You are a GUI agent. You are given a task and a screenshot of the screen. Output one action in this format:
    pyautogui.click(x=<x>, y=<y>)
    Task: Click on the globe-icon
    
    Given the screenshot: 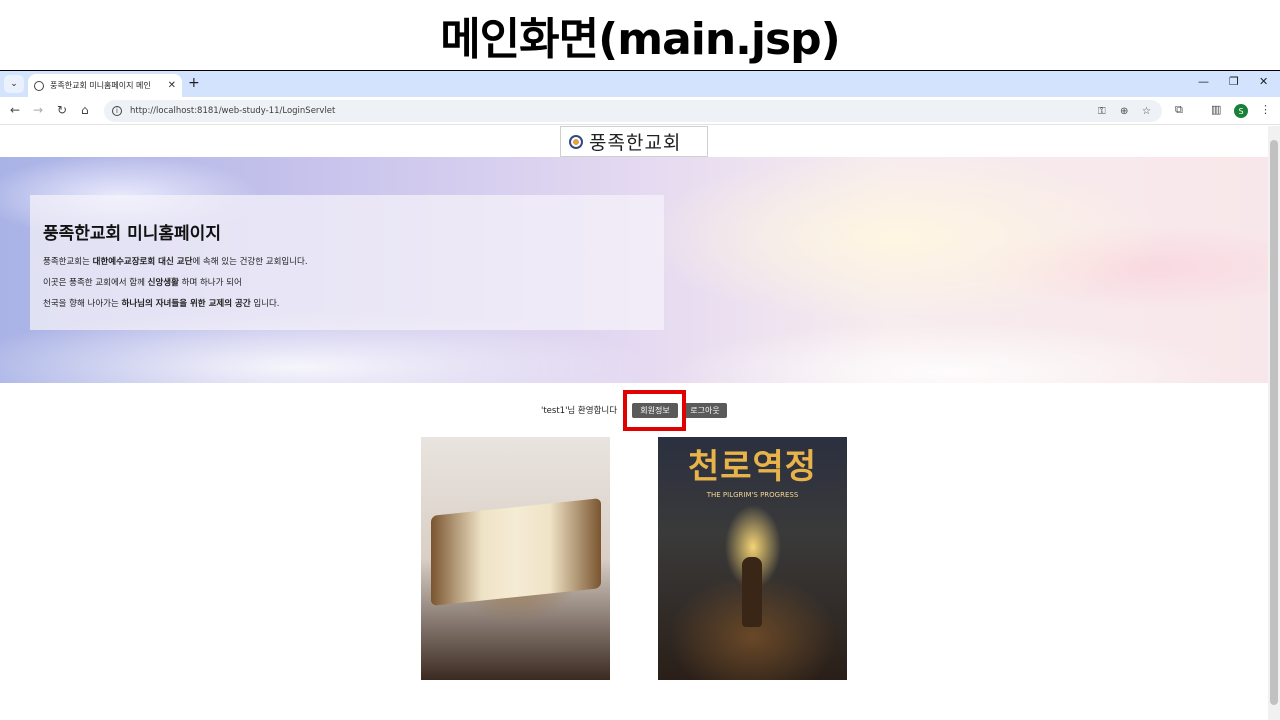 What is the action you would take?
    pyautogui.click(x=39, y=85)
    